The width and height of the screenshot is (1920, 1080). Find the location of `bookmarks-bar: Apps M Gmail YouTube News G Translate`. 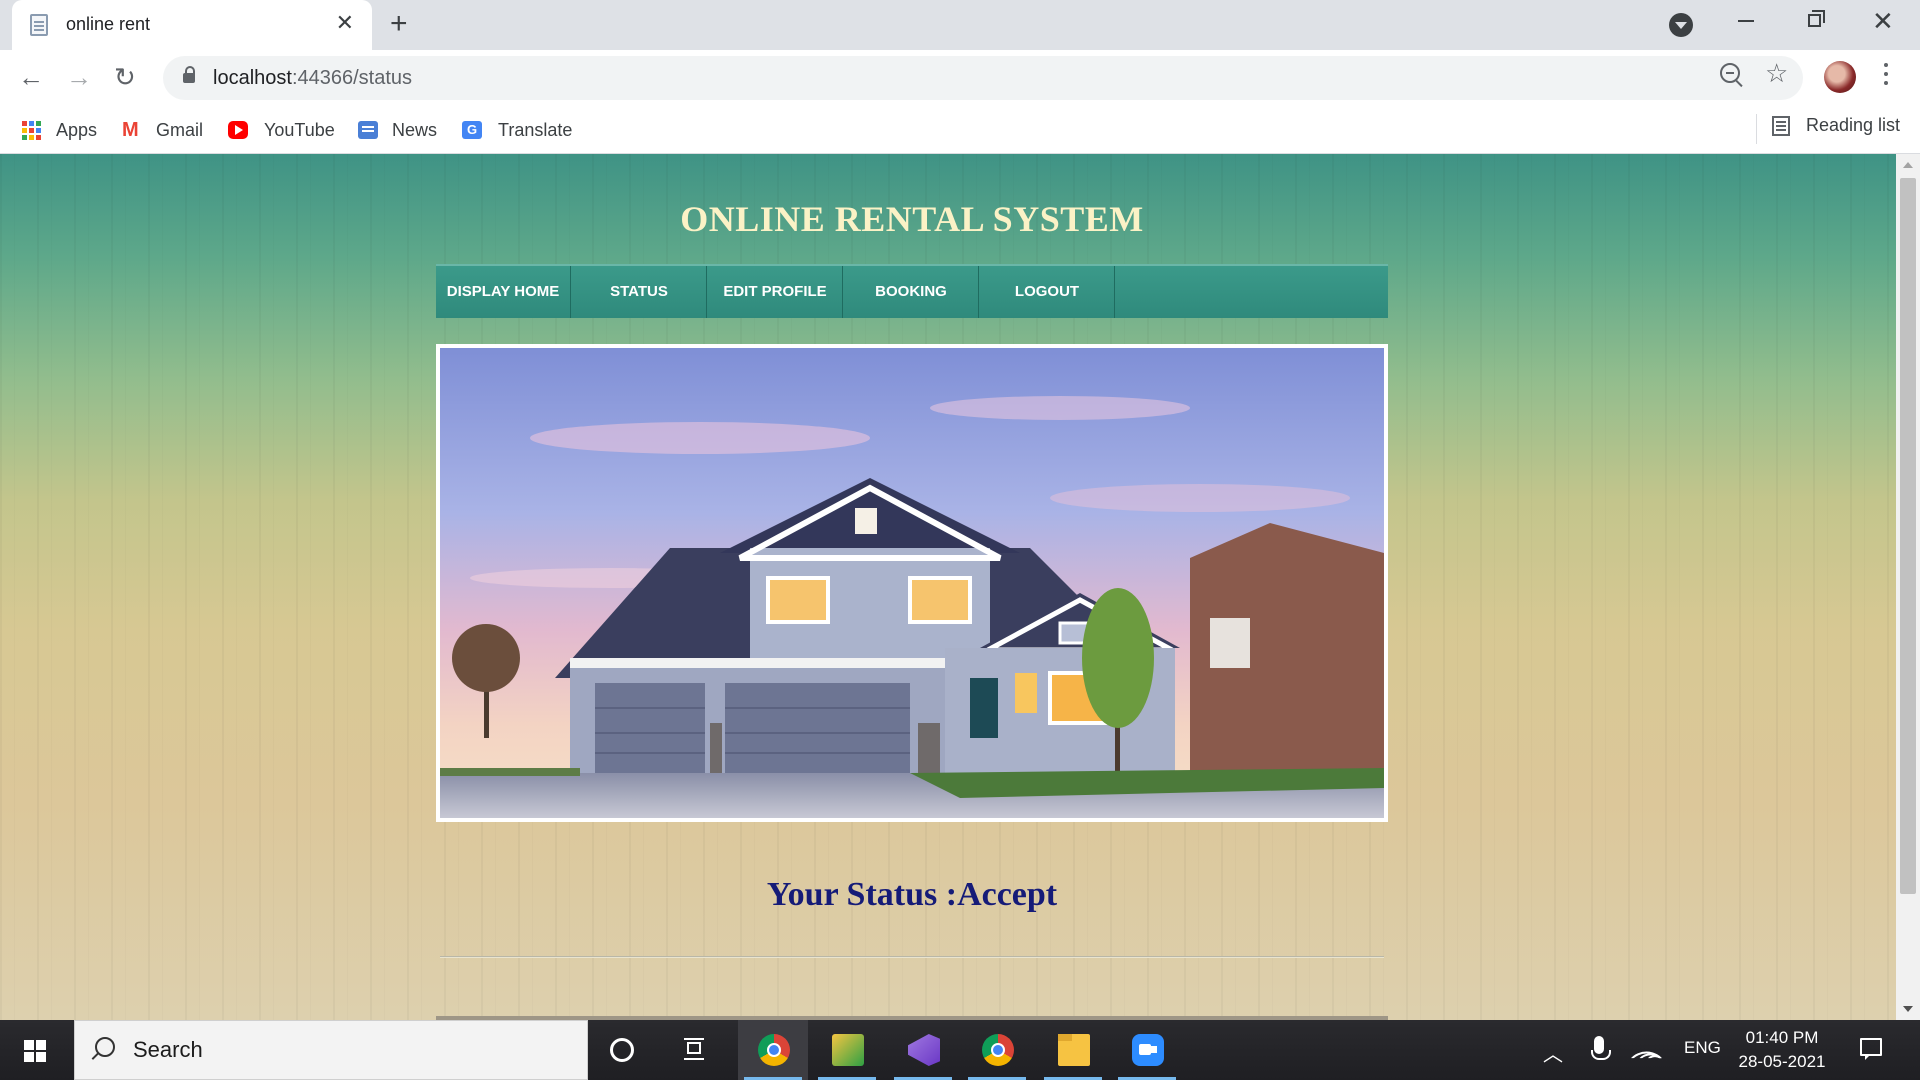

bookmarks-bar: Apps M Gmail YouTube News G Translate is located at coordinates (960, 130).